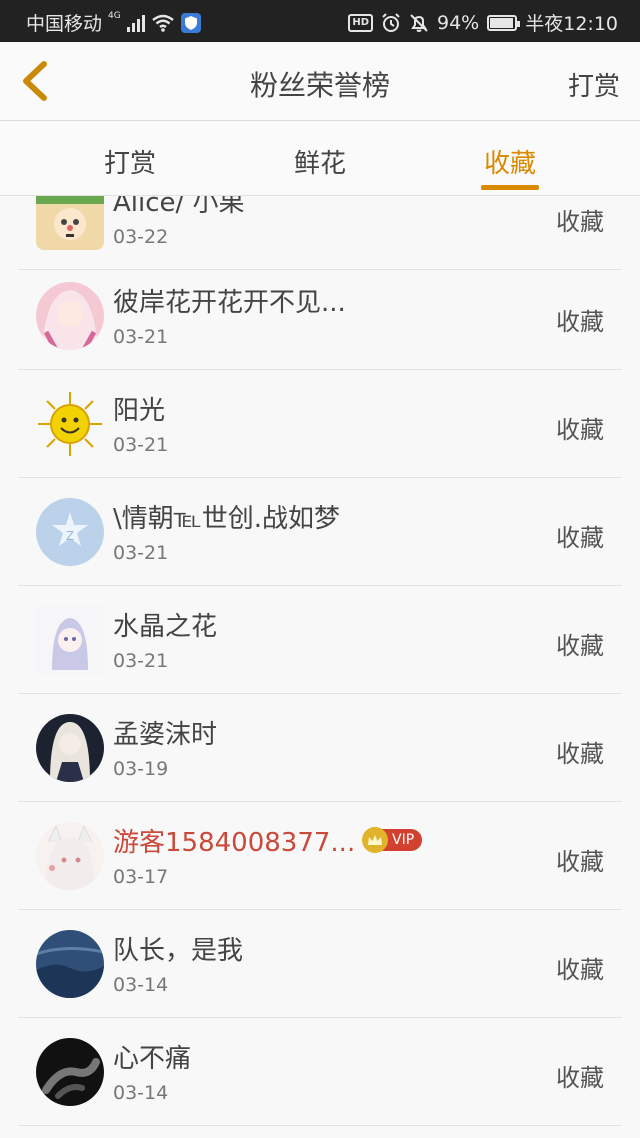 The image size is (640, 1138). What do you see at coordinates (510, 187) in the screenshot?
I see `active-tab-indicator` at bounding box center [510, 187].